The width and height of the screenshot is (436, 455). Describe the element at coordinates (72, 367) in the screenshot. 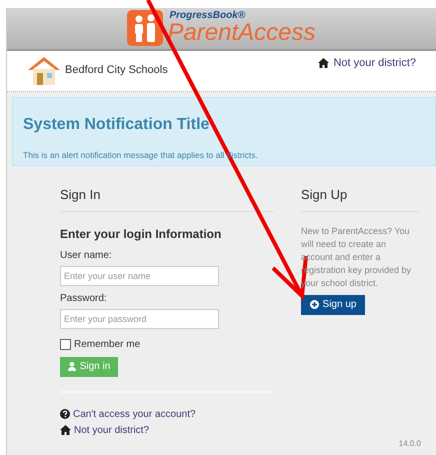

I see `user-icon` at that location.